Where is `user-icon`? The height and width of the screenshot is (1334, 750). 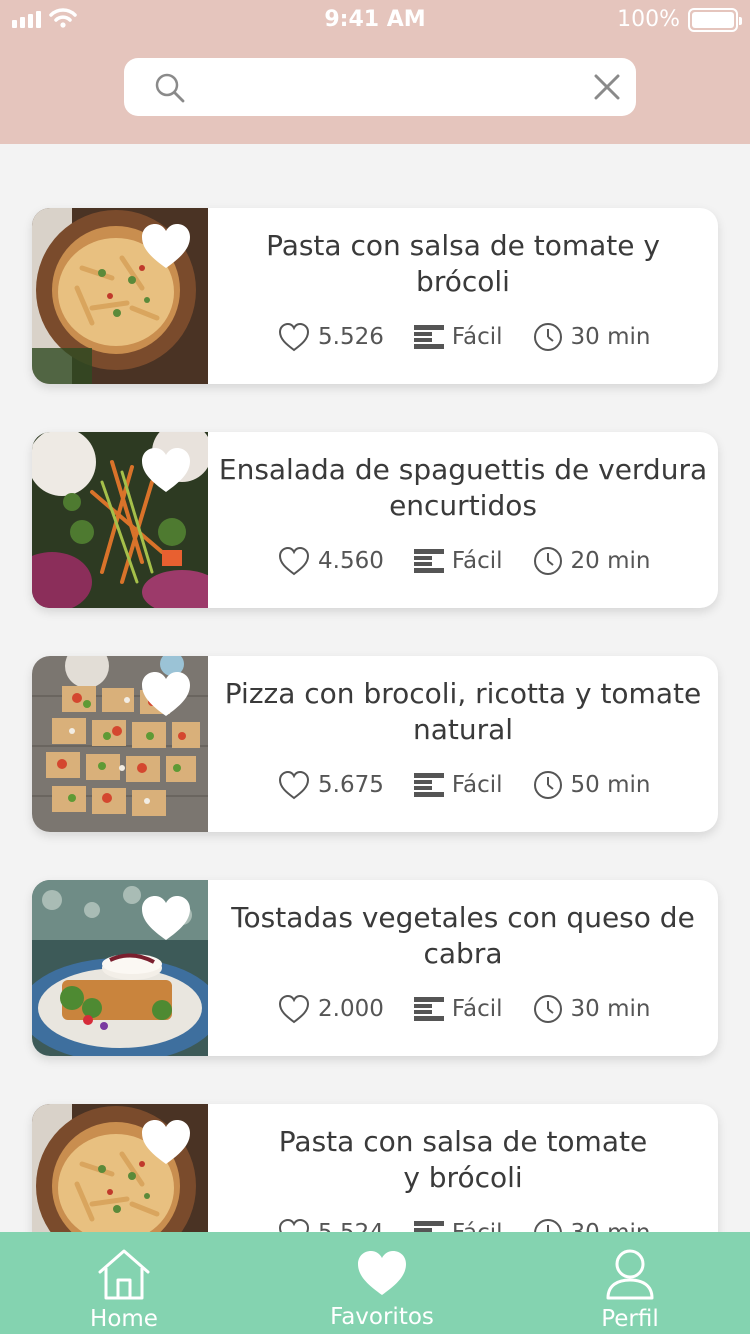 user-icon is located at coordinates (630, 1274).